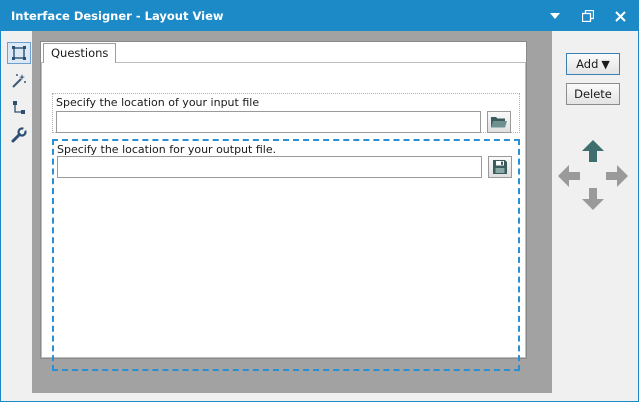  What do you see at coordinates (117, 16) in the screenshot?
I see `window-title: Interface Designer - Layout View` at bounding box center [117, 16].